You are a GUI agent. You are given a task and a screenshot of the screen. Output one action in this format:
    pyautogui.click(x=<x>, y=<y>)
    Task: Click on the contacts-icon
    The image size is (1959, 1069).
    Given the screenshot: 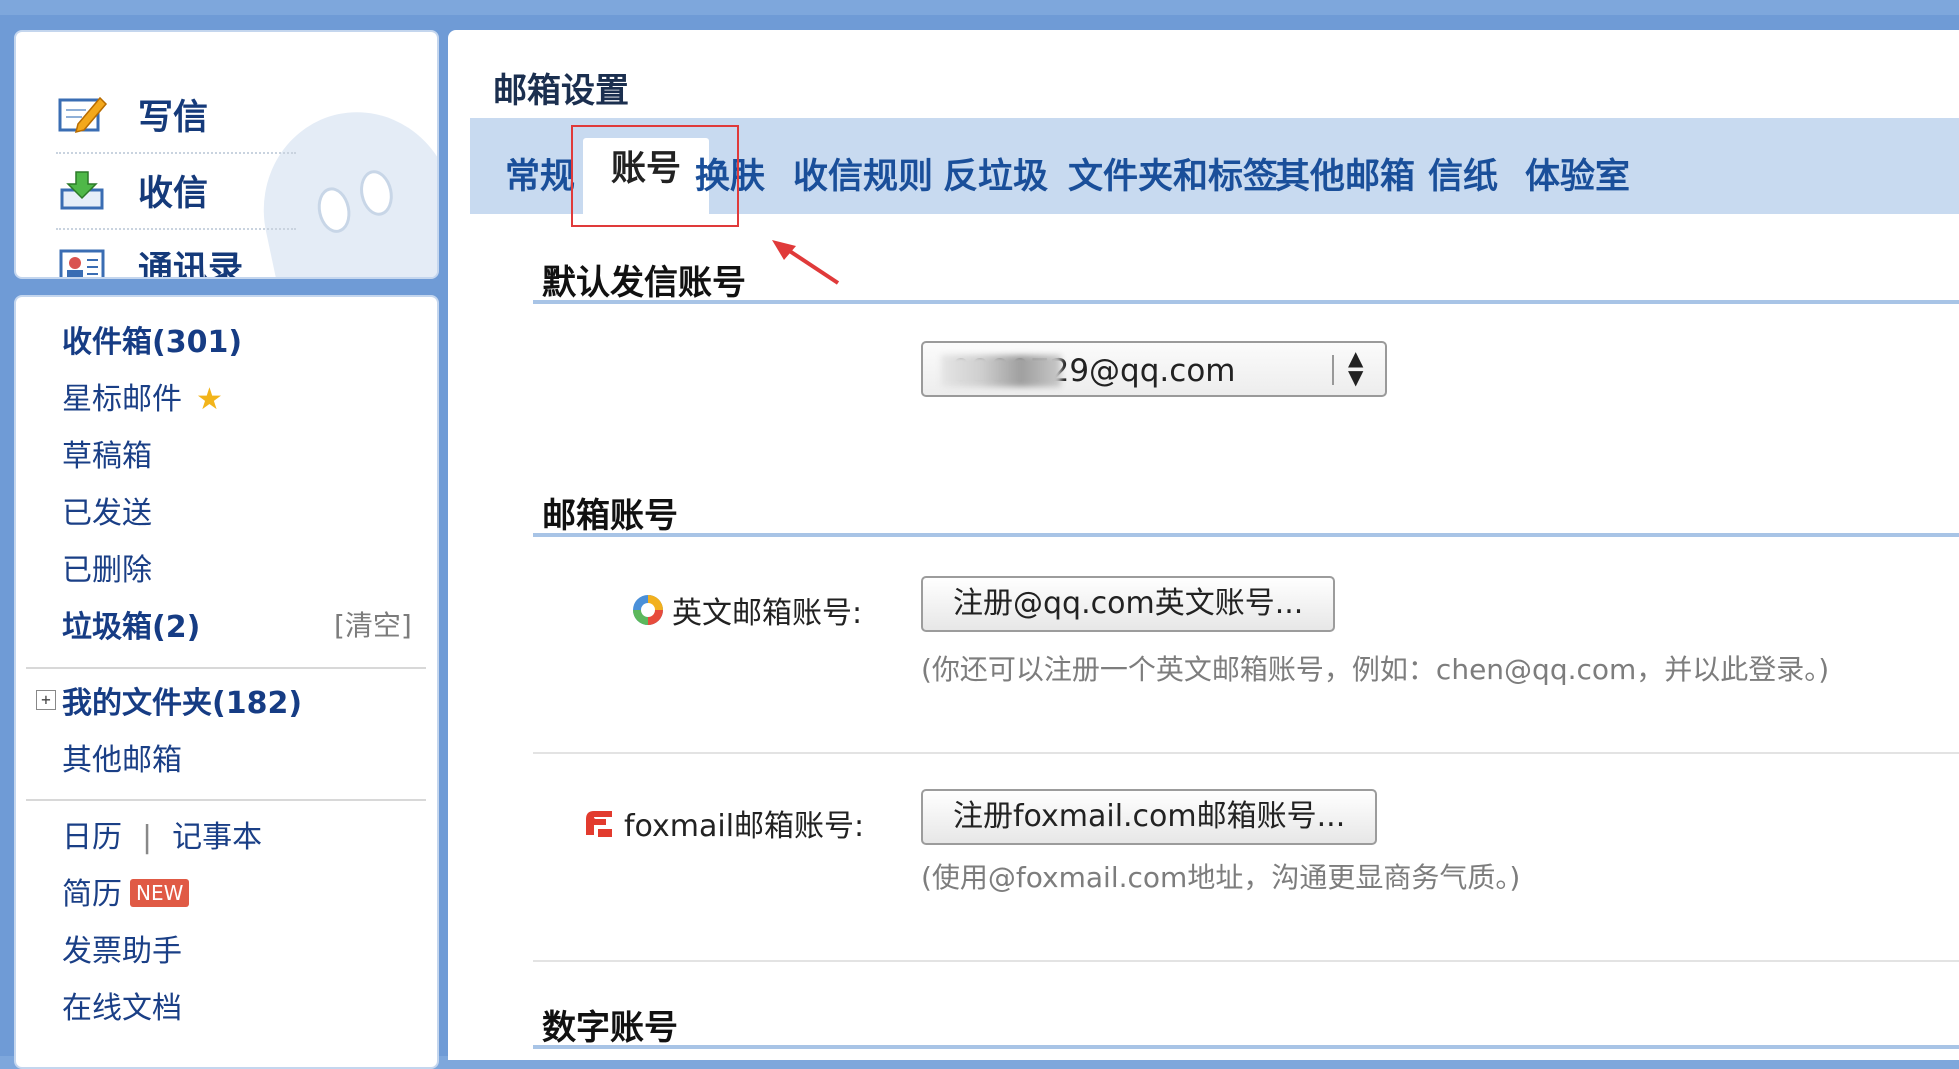 What is the action you would take?
    pyautogui.click(x=83, y=261)
    